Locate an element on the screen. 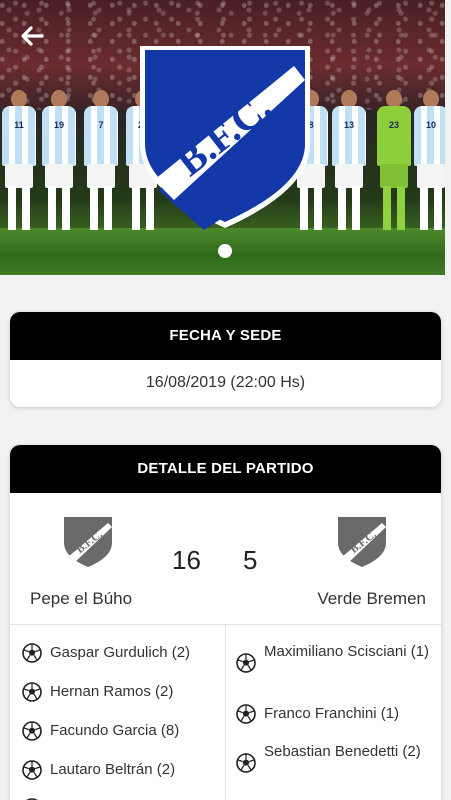 This screenshot has width=451, height=800. away-score: 5 is located at coordinates (250, 560).